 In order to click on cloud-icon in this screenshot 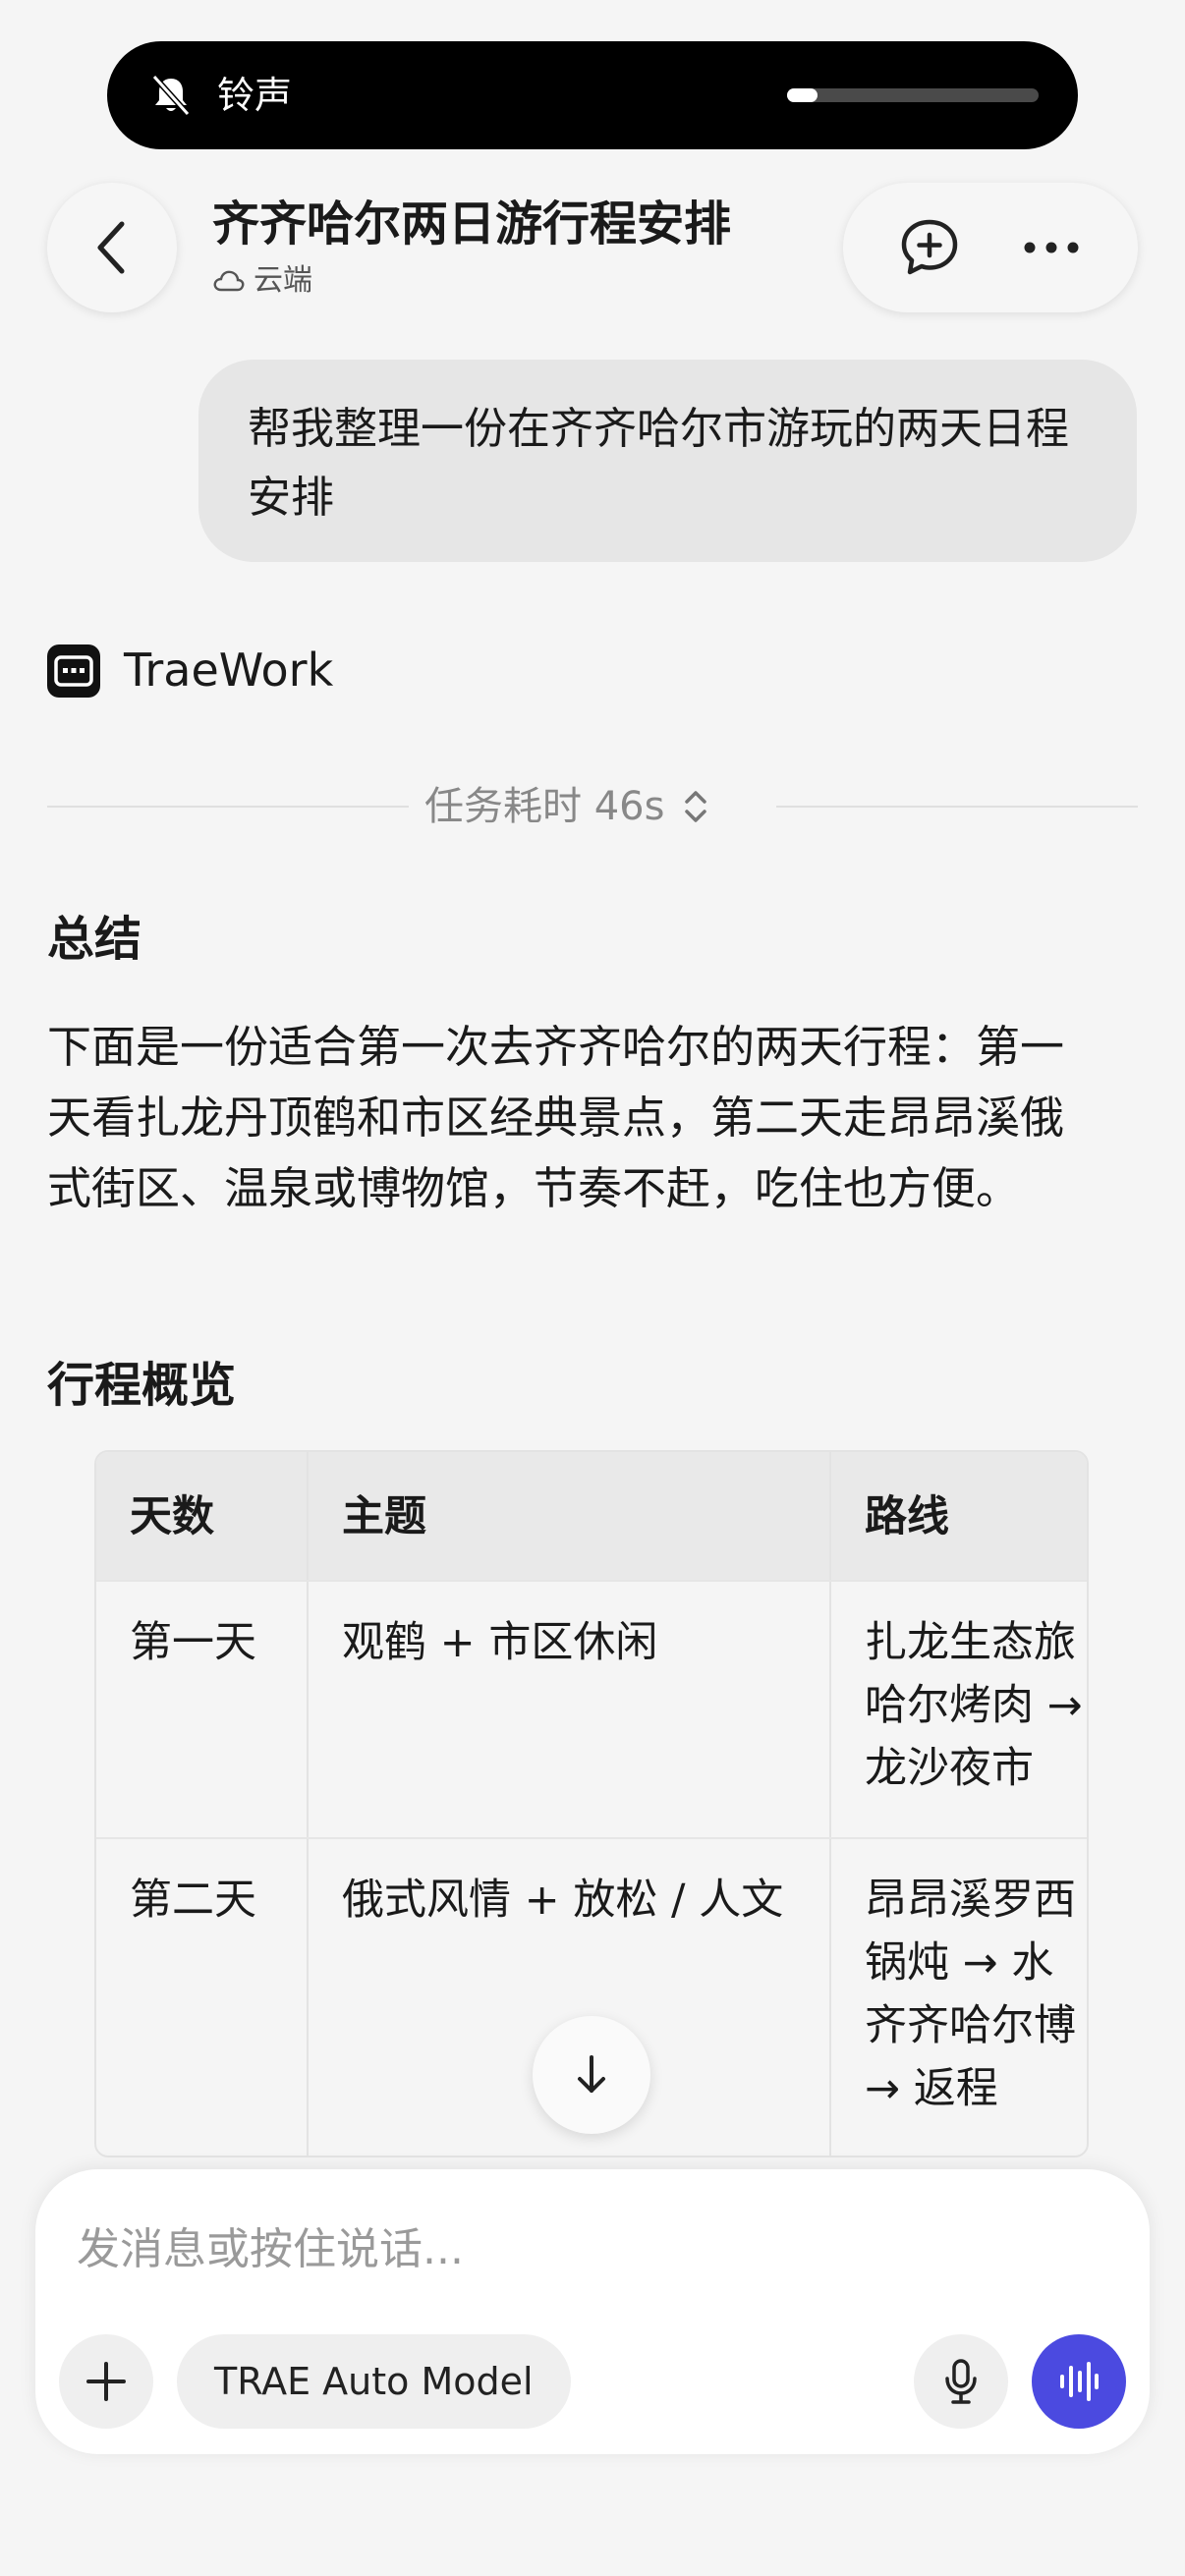, I will do `click(229, 281)`.